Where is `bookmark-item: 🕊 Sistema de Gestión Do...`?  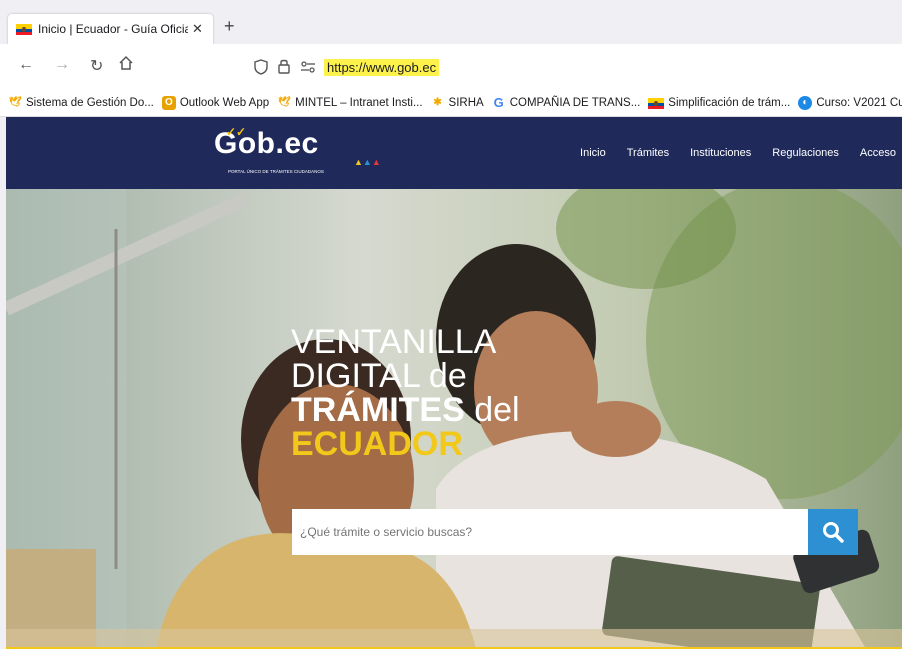
bookmark-item: 🕊 Sistema de Gestión Do... is located at coordinates (81, 103).